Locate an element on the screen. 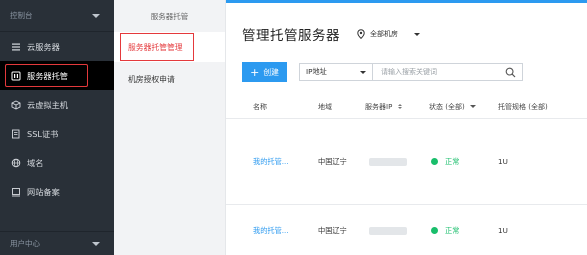  sidebar-footer-user-center: 用户中心 is located at coordinates (57, 243).